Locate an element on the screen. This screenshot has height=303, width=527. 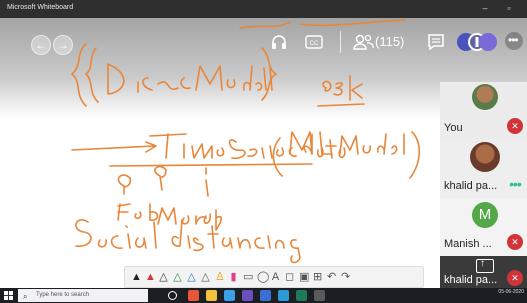
window-titlebar: Microsoft Whiteboard – ▫ is located at coordinates (263, 9).